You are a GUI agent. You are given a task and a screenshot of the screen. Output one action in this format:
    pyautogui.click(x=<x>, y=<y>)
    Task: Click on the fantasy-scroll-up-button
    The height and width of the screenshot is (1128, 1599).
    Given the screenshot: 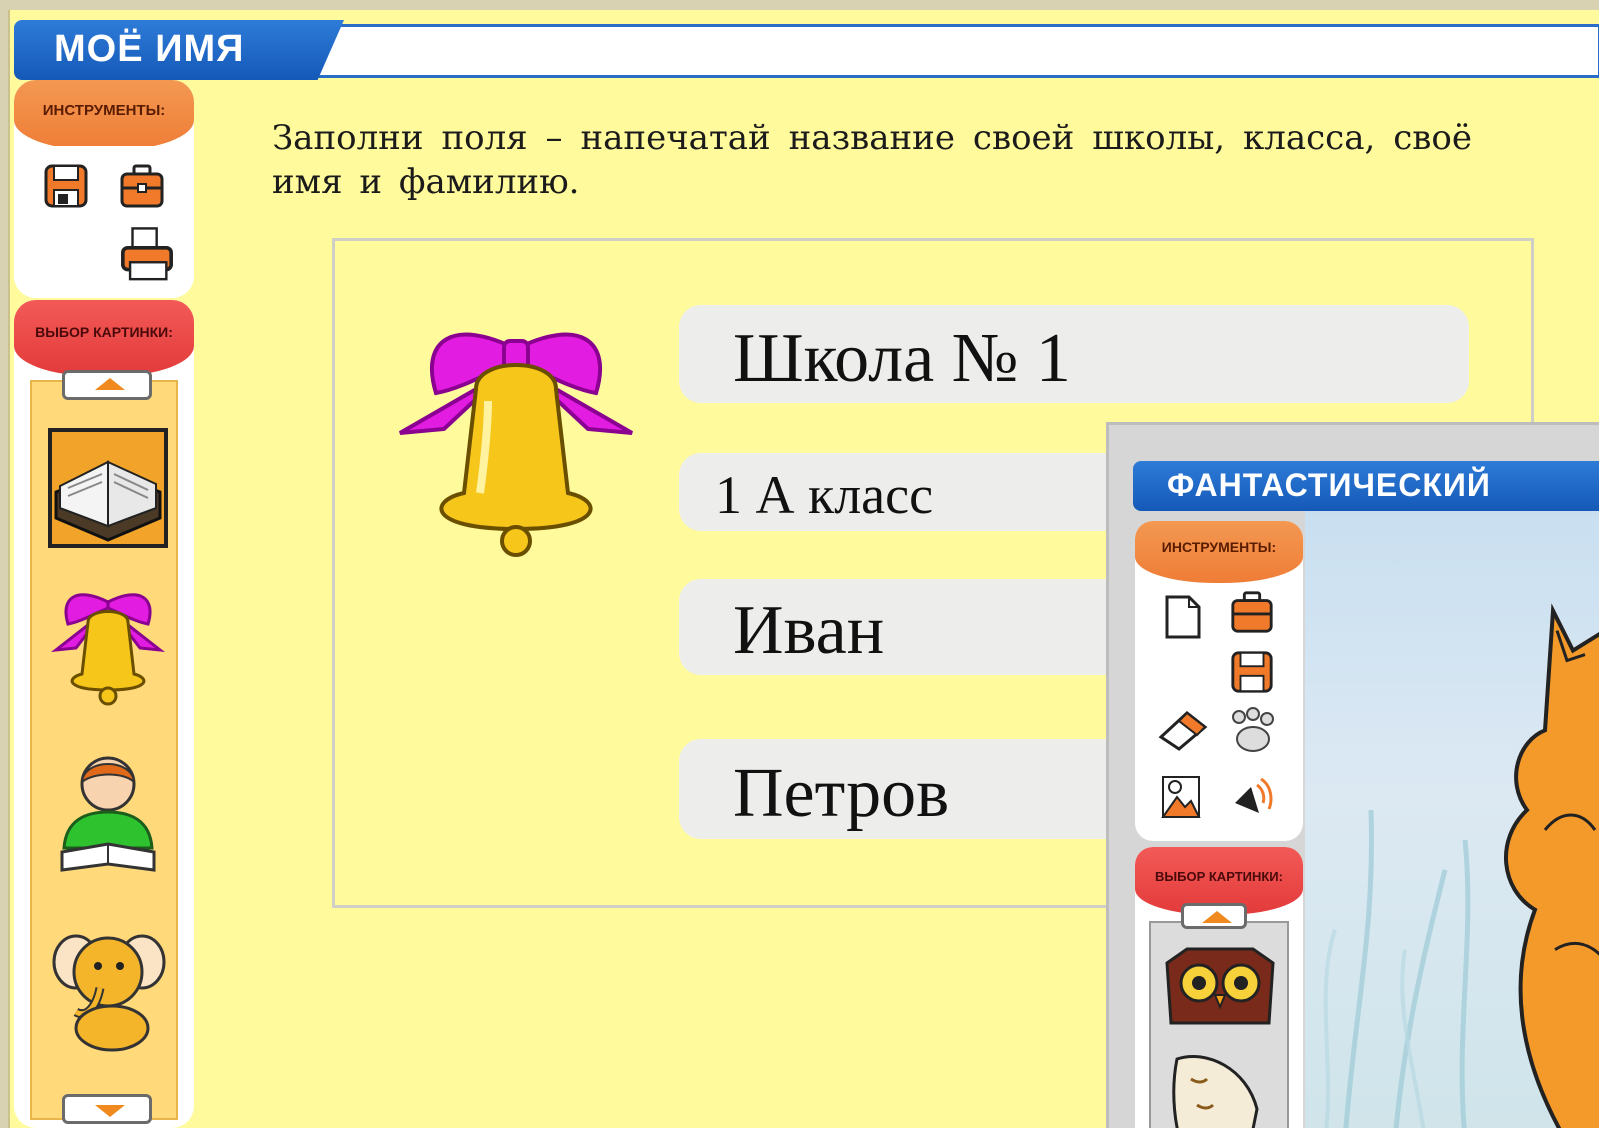 What is the action you would take?
    pyautogui.click(x=1214, y=916)
    